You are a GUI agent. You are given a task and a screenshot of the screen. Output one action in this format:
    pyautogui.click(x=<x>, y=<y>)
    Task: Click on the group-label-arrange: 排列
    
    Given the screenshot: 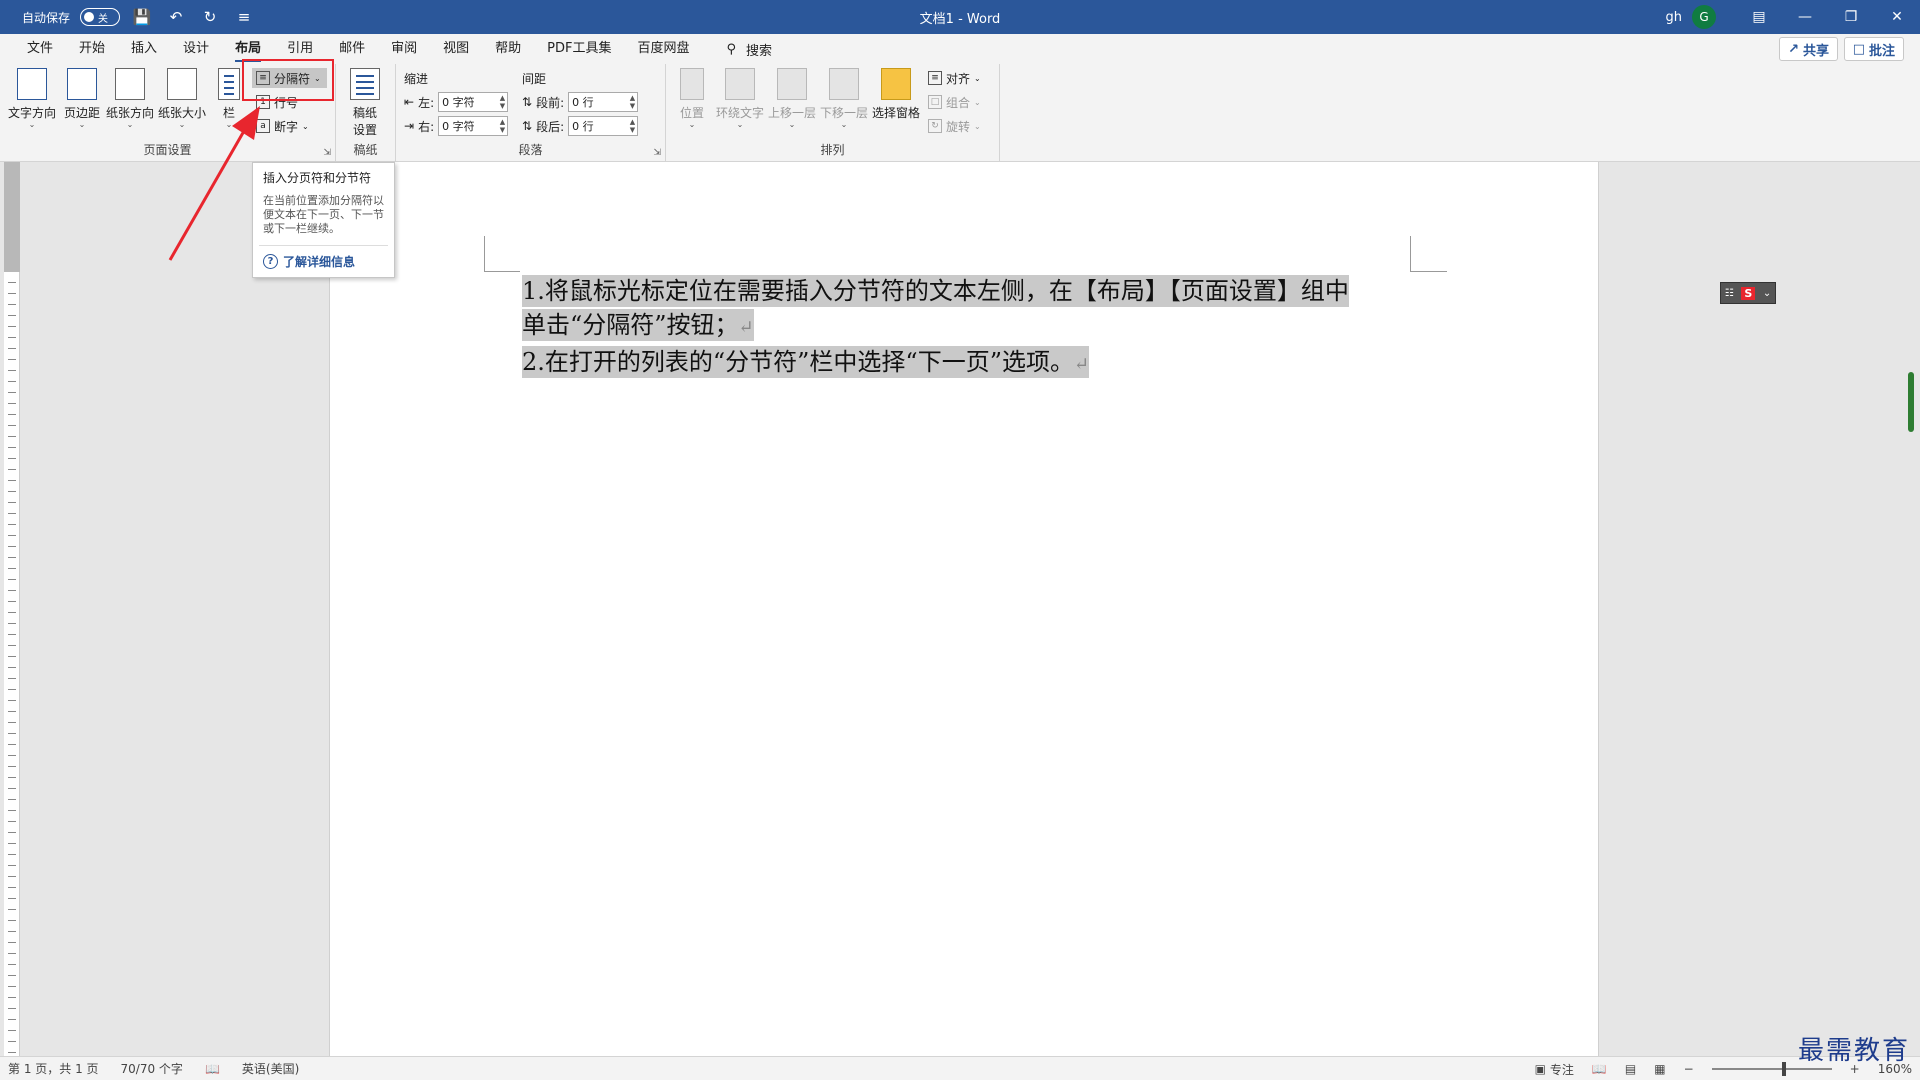 What is the action you would take?
    pyautogui.click(x=832, y=150)
    